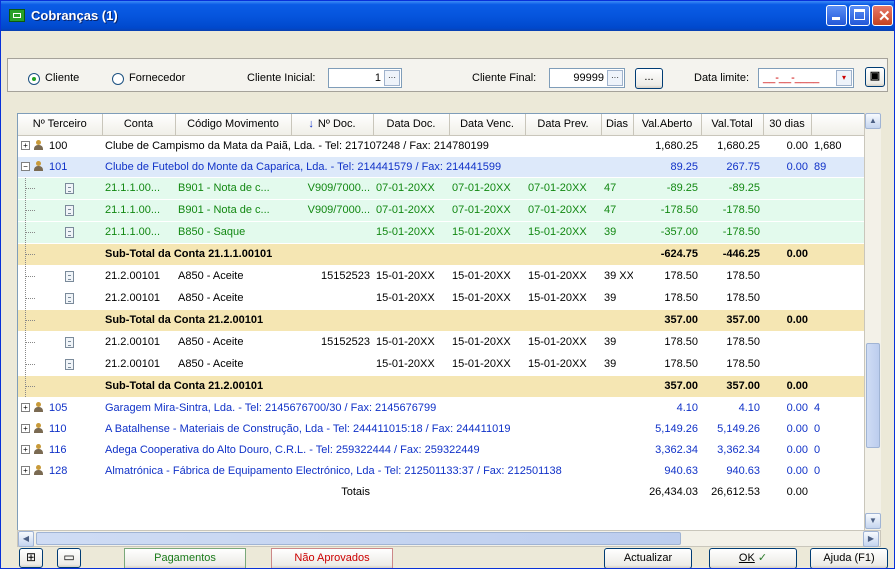 The image size is (895, 569). I want to click on d30-cell, so click(787, 188).